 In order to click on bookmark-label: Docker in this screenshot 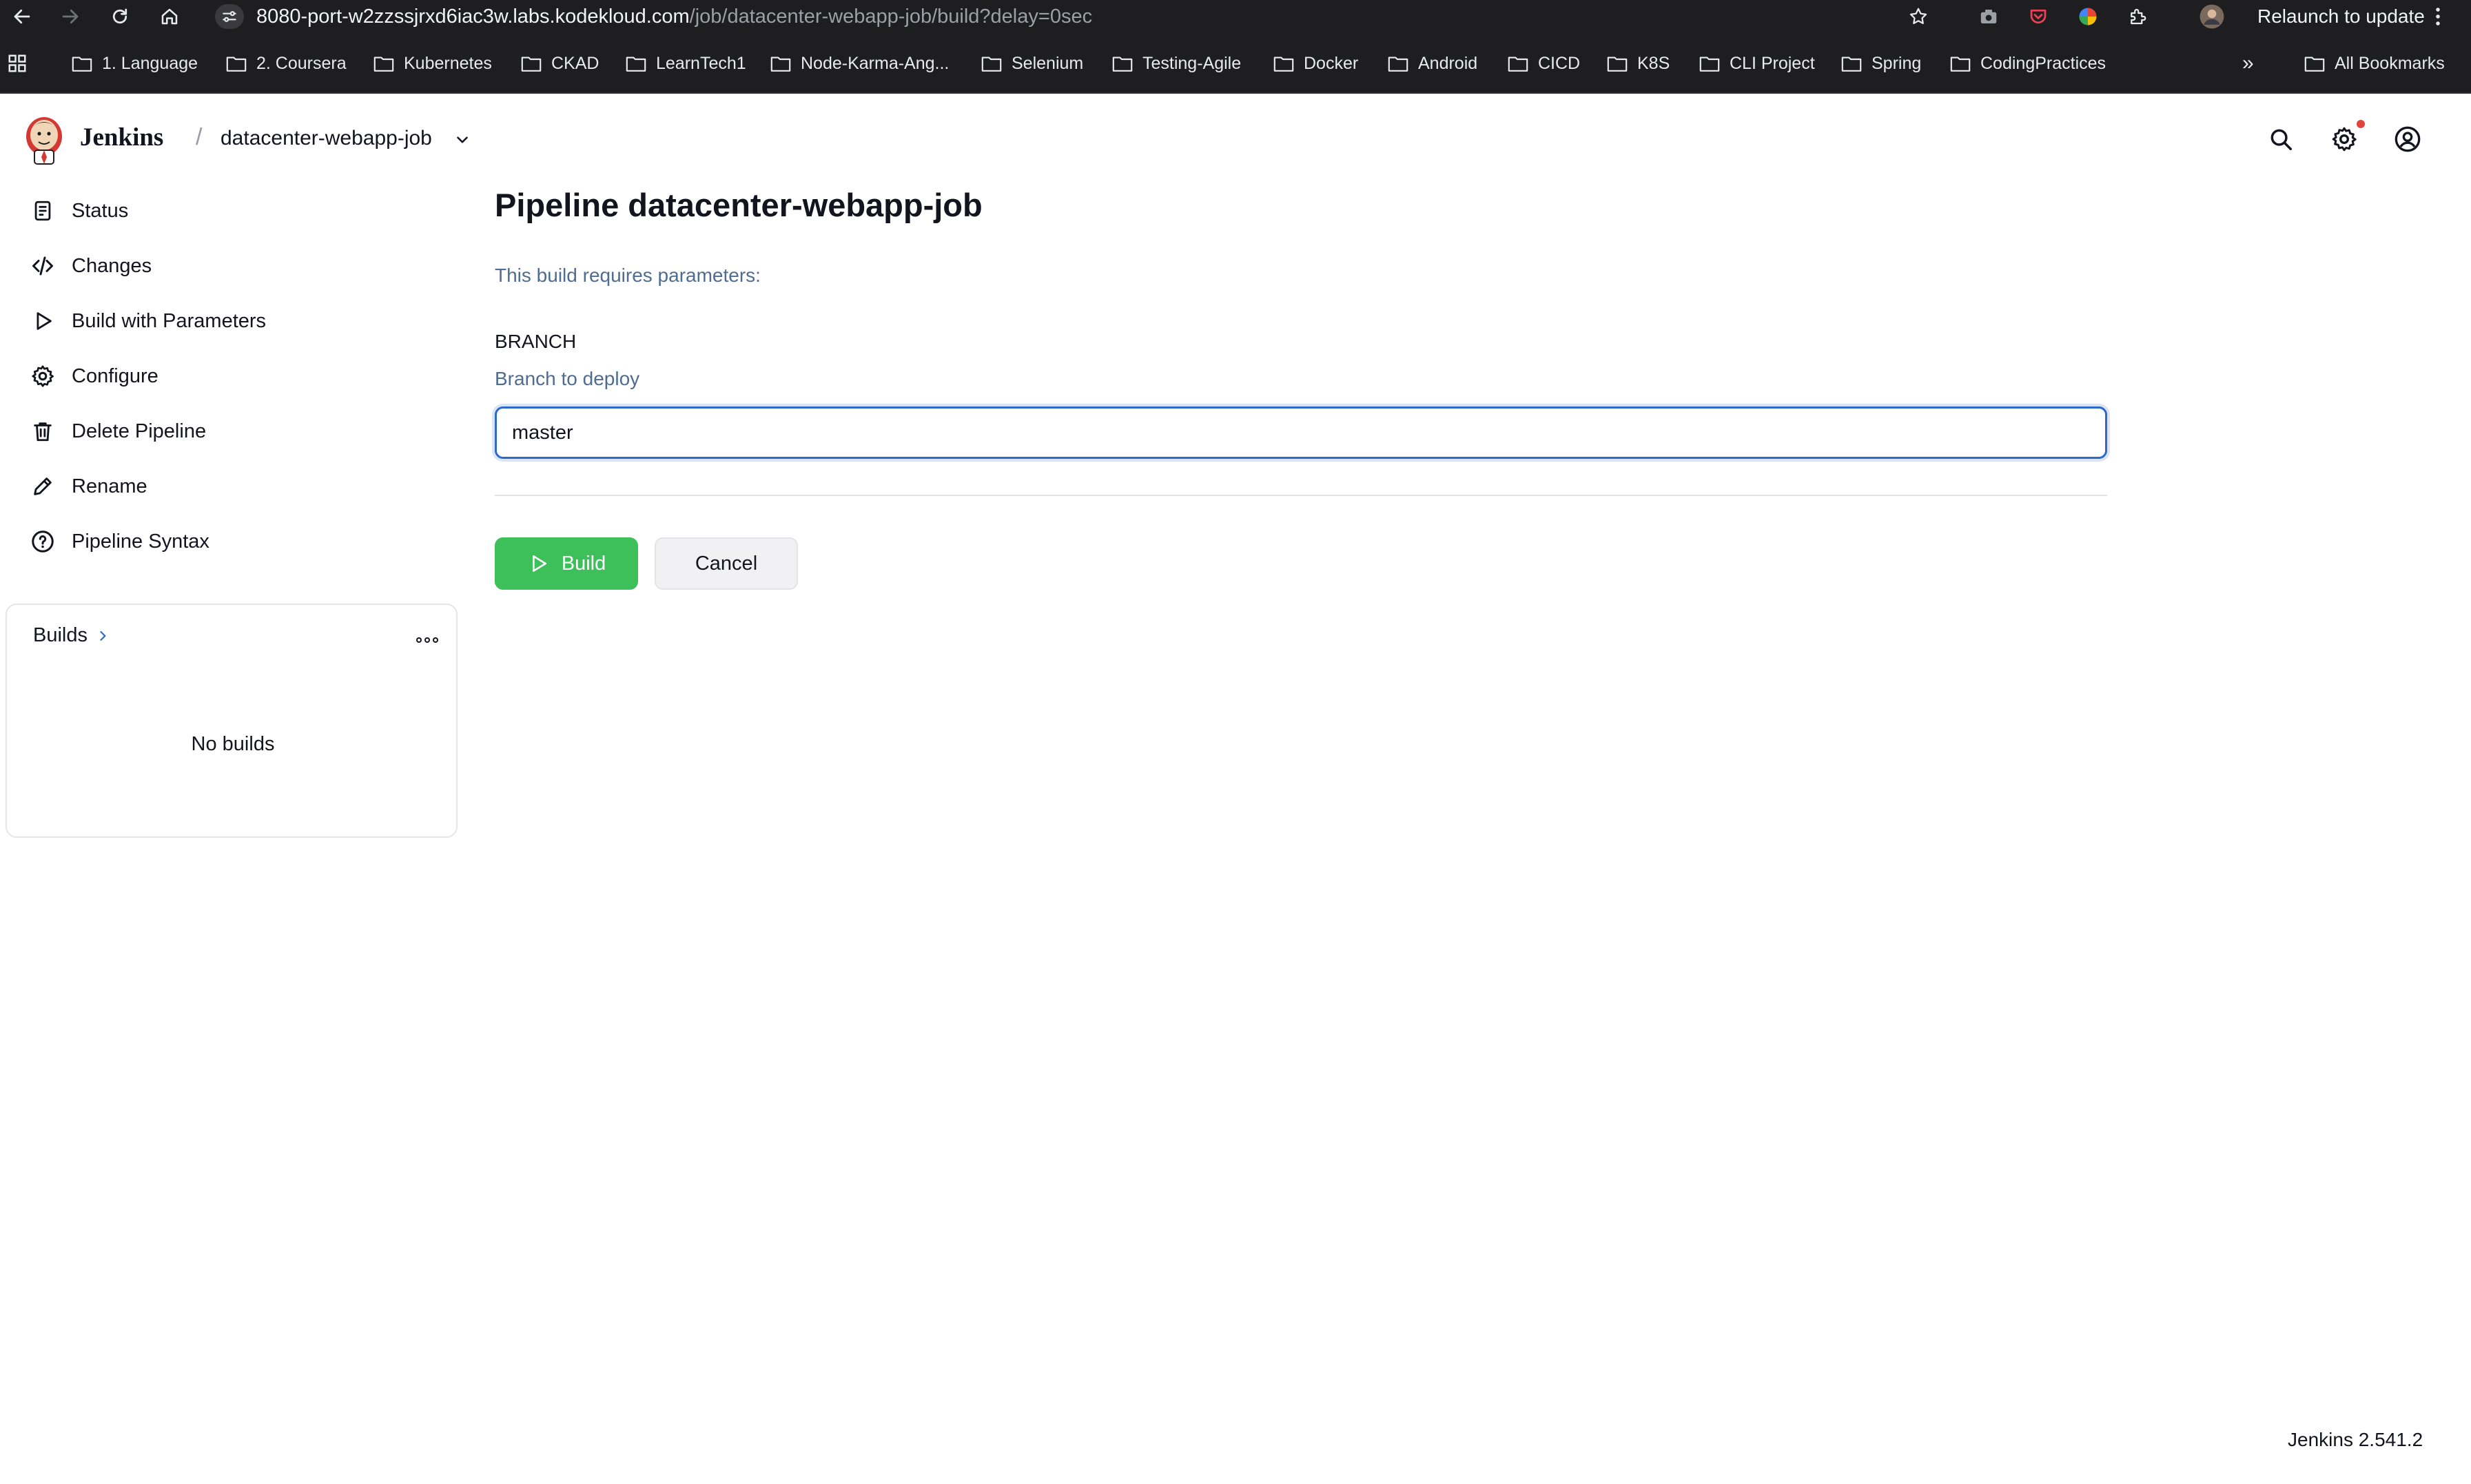, I will do `click(1331, 63)`.